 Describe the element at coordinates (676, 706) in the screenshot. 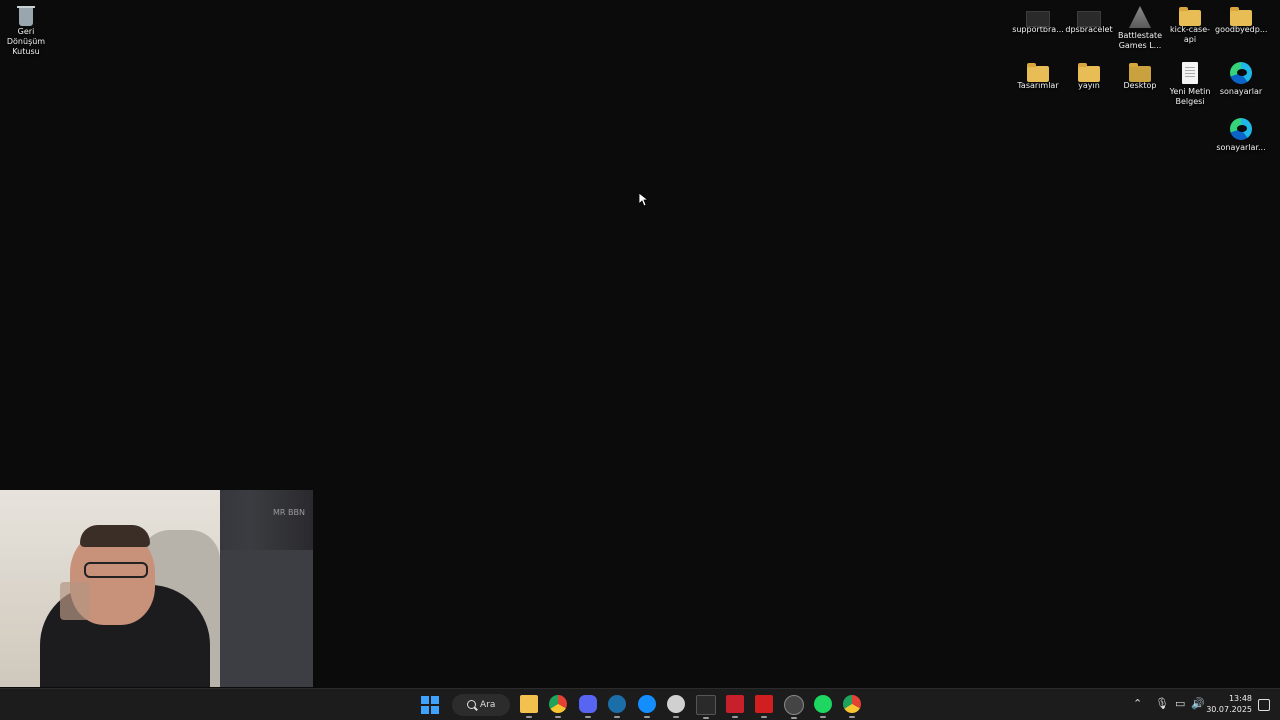

I see `obs-icon` at that location.